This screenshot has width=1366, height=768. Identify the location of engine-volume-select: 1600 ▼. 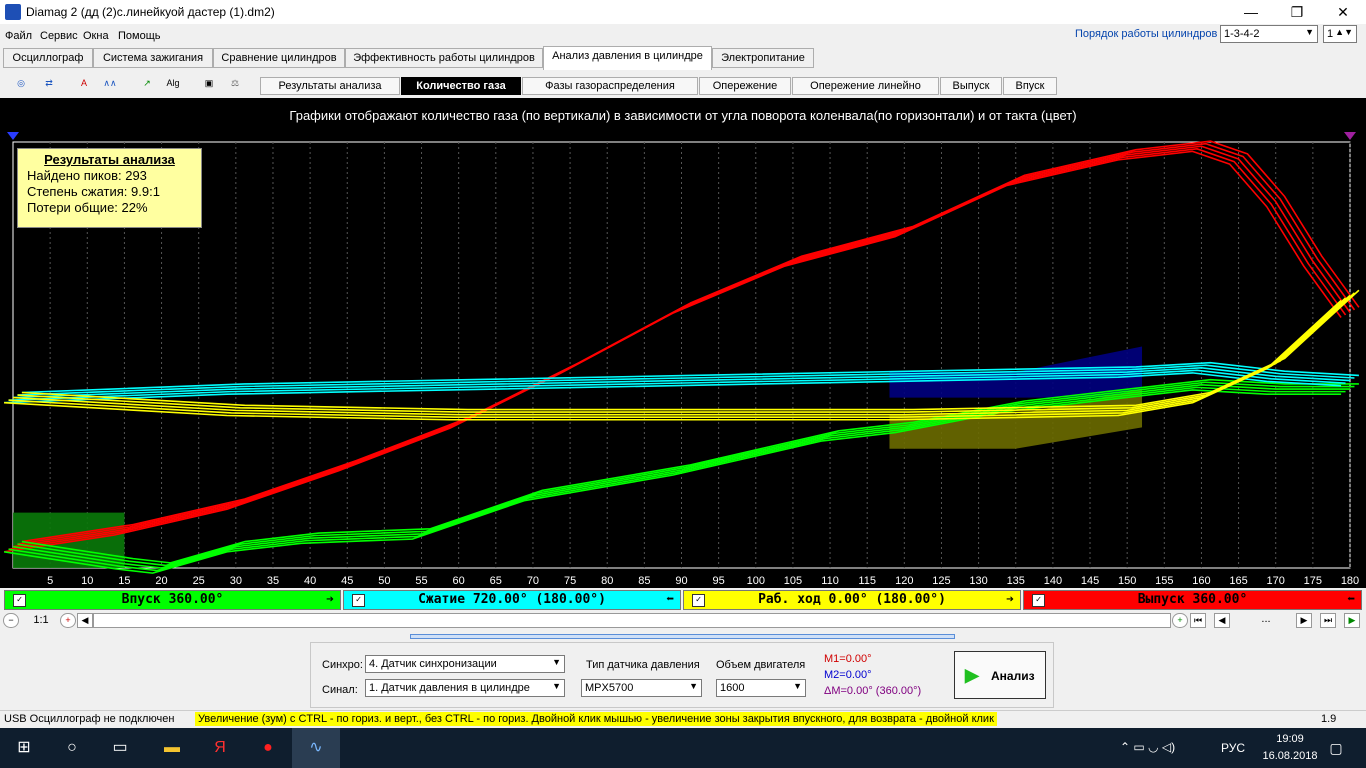
(761, 688).